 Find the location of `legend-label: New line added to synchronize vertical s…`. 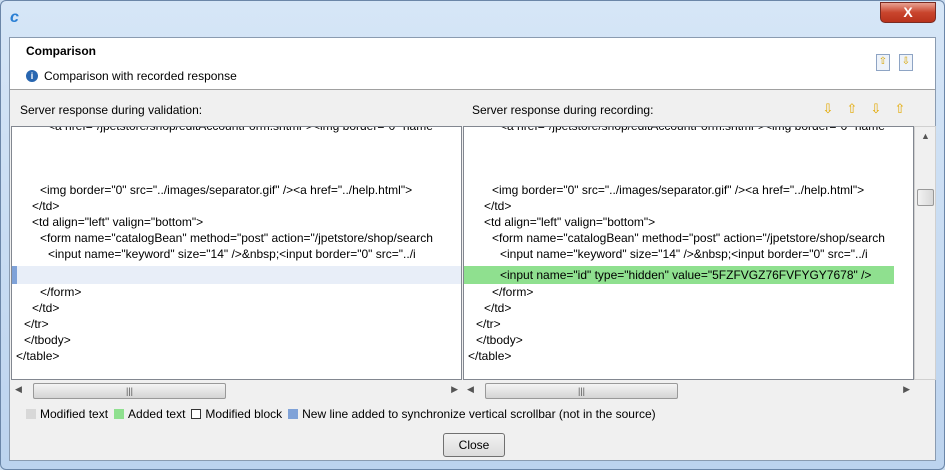

legend-label: New line added to synchronize vertical s… is located at coordinates (479, 414).